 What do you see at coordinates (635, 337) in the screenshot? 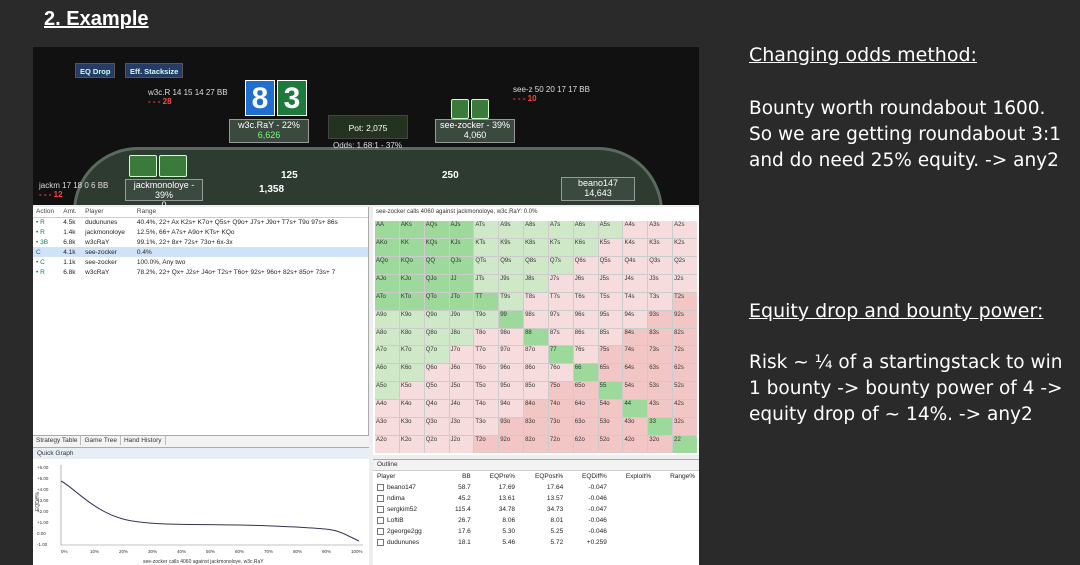
I see `matrix-cell: 84s` at bounding box center [635, 337].